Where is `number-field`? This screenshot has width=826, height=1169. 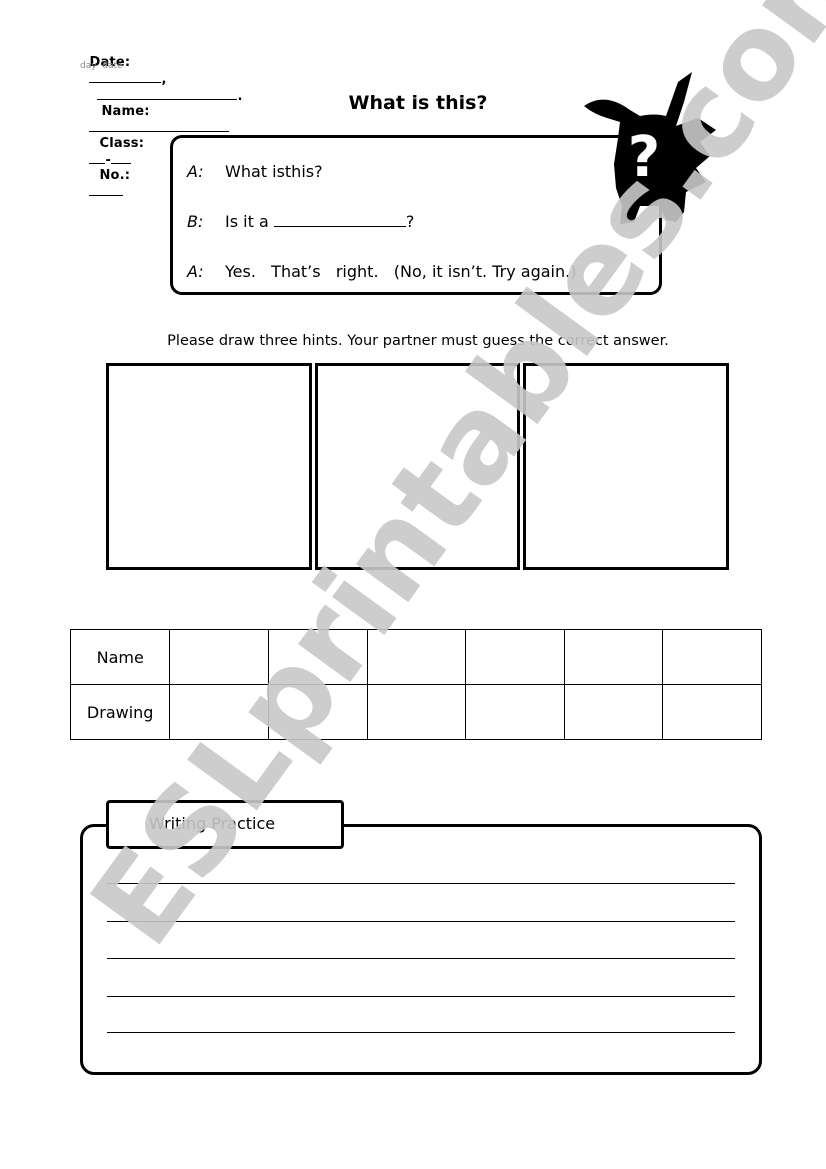 number-field is located at coordinates (106, 189).